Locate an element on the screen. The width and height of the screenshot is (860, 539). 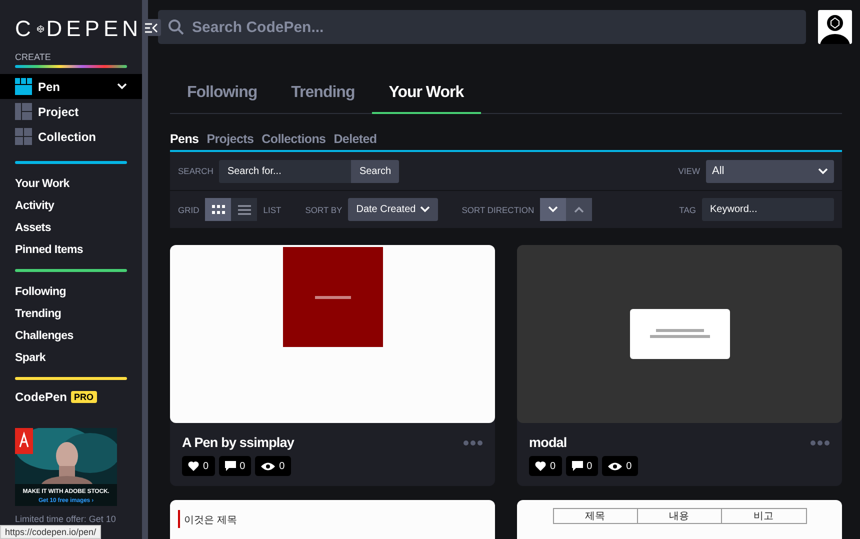
pen-title: A Pen by ssimplay is located at coordinates (238, 442).